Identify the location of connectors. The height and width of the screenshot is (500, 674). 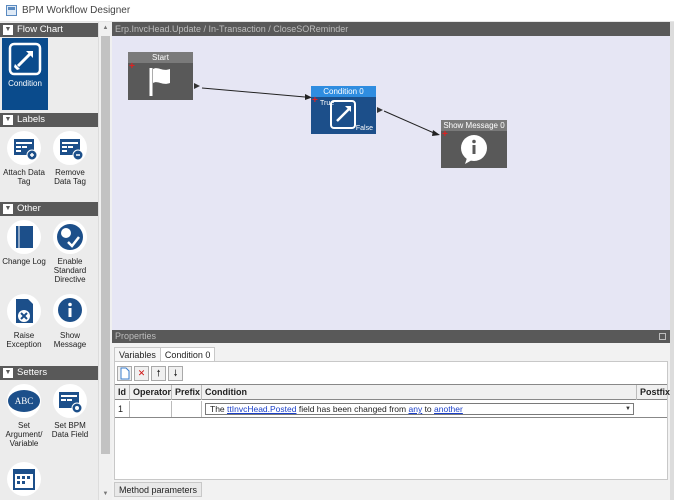
(320, 111).